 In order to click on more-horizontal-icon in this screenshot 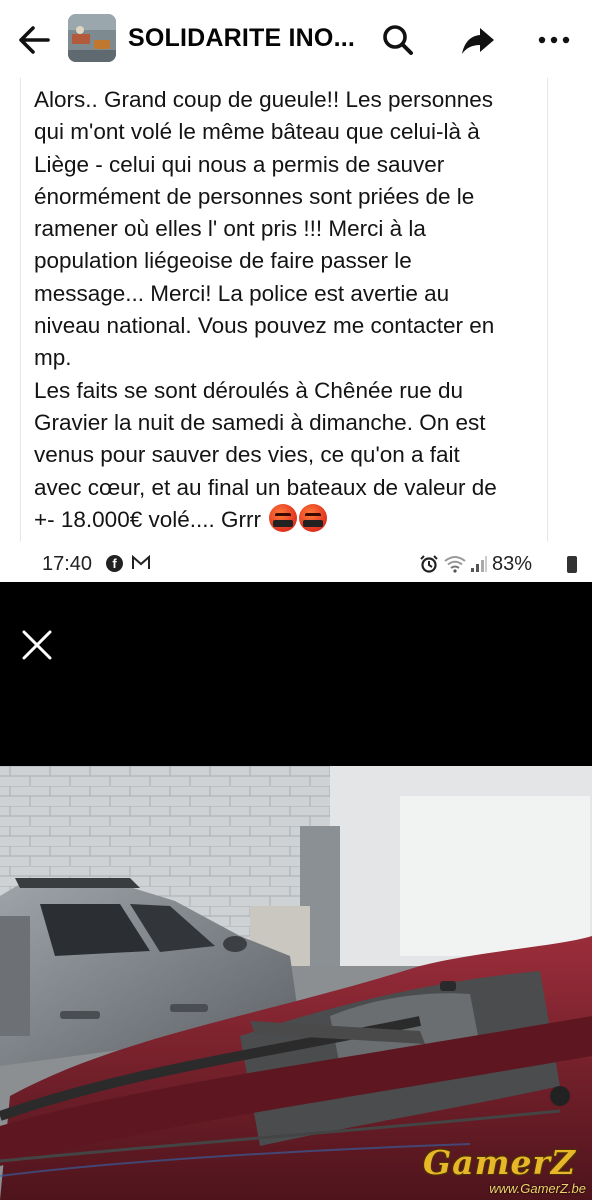, I will do `click(554, 40)`.